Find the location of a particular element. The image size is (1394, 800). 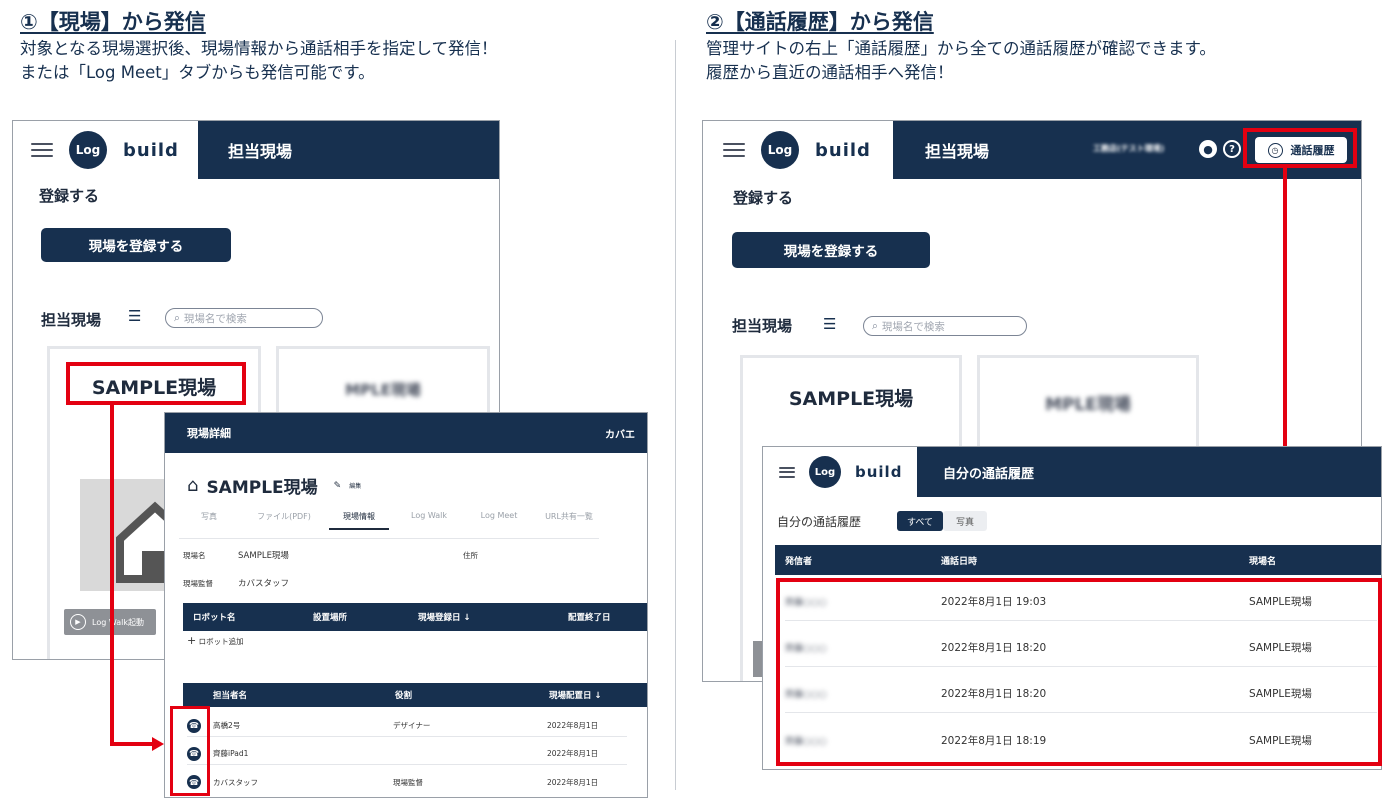

staff-col-role: 役割 is located at coordinates (404, 696).